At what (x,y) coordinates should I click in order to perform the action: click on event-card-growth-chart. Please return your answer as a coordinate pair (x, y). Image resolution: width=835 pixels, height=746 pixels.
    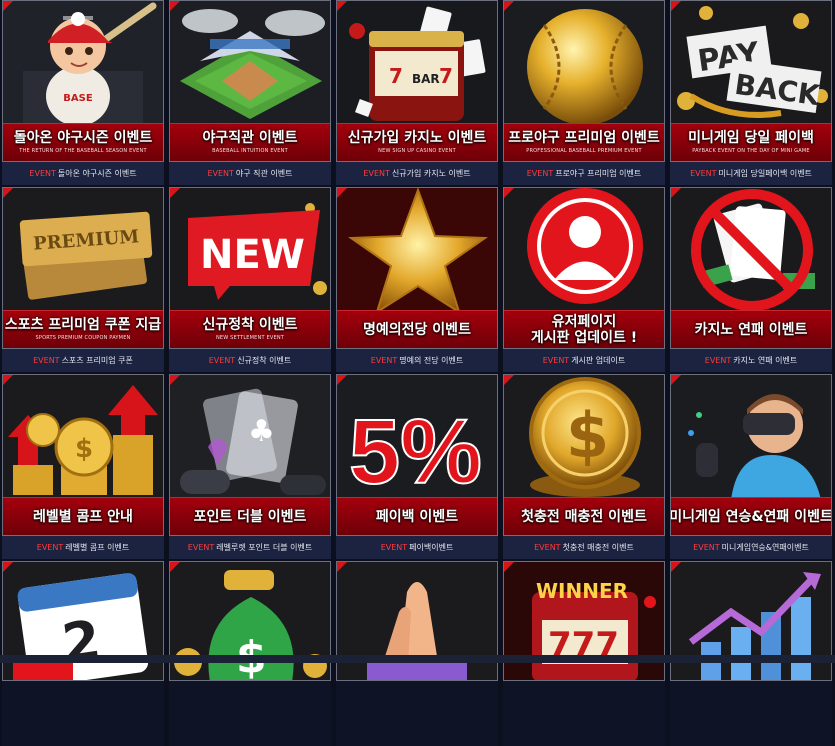
    Looking at the image, I should click on (751, 653).